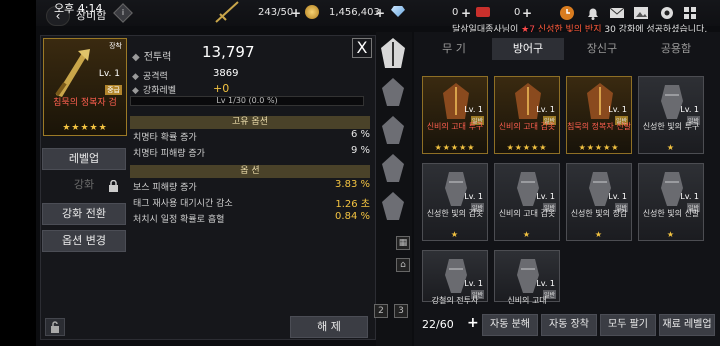  I want to click on inventory-item: Lv. 1 일반 신비의 고대 갑옷 ★, so click(527, 202).